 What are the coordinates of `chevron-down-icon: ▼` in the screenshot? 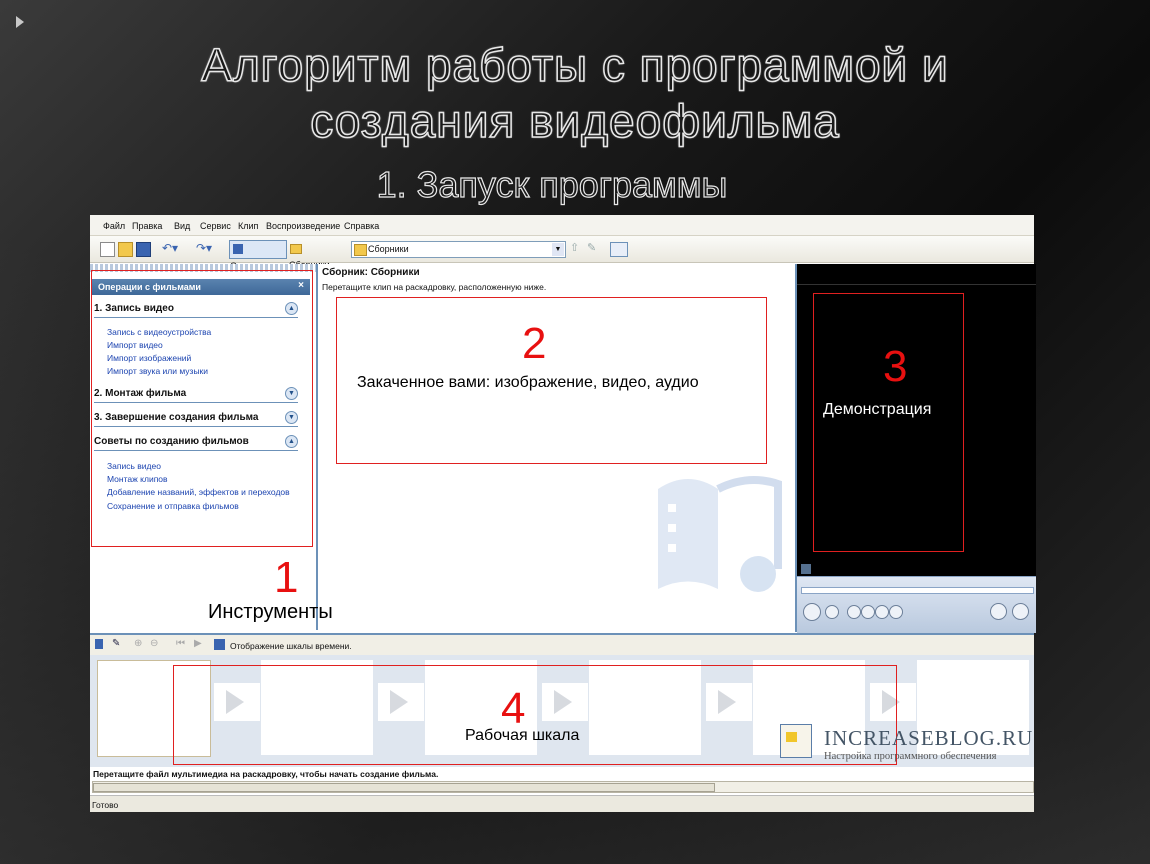 It's located at (558, 249).